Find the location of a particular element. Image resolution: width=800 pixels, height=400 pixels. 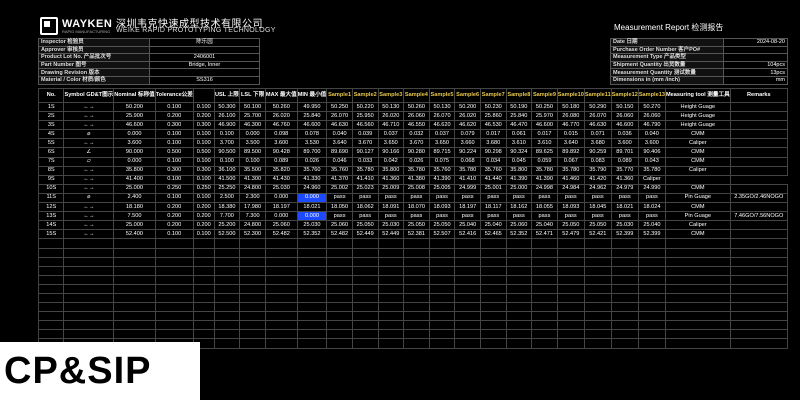

column-header: No. is located at coordinates (51, 95).